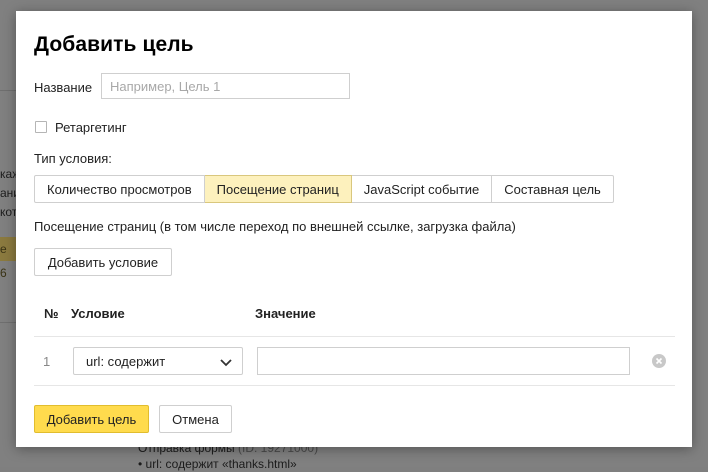 This screenshot has width=708, height=472. Describe the element at coordinates (422, 189) in the screenshot. I see `condition-type-javascript-event: JavaScript событие` at that location.